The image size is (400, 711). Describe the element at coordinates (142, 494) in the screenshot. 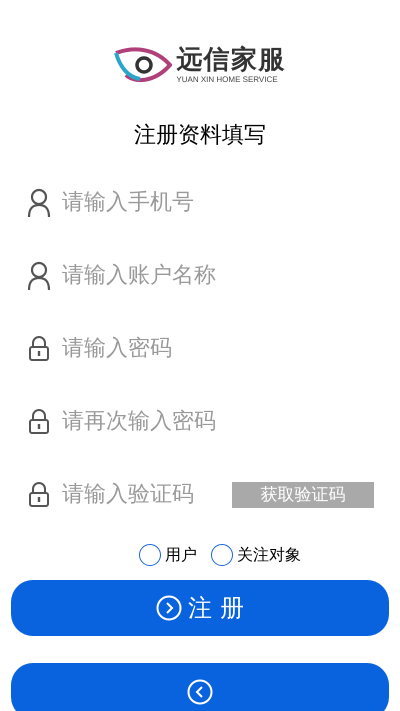

I see `input-field: 请输入验证码` at that location.